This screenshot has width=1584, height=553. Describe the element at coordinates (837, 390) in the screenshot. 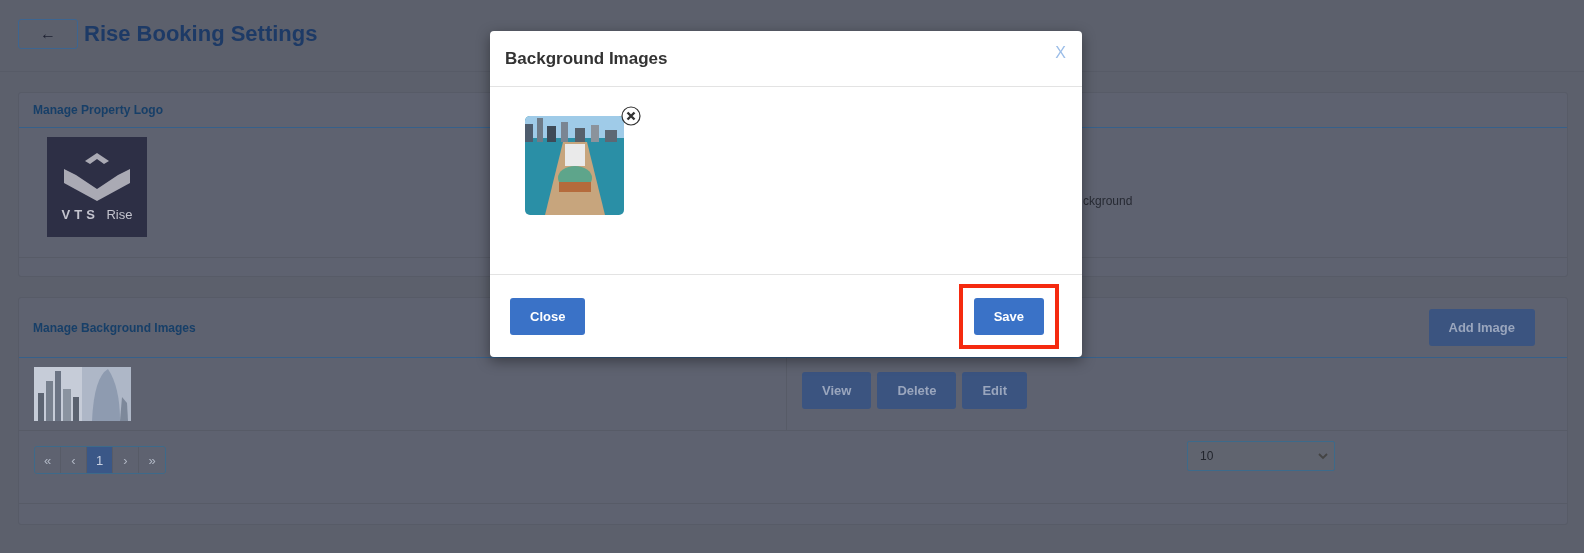

I see `action-button: View` at that location.